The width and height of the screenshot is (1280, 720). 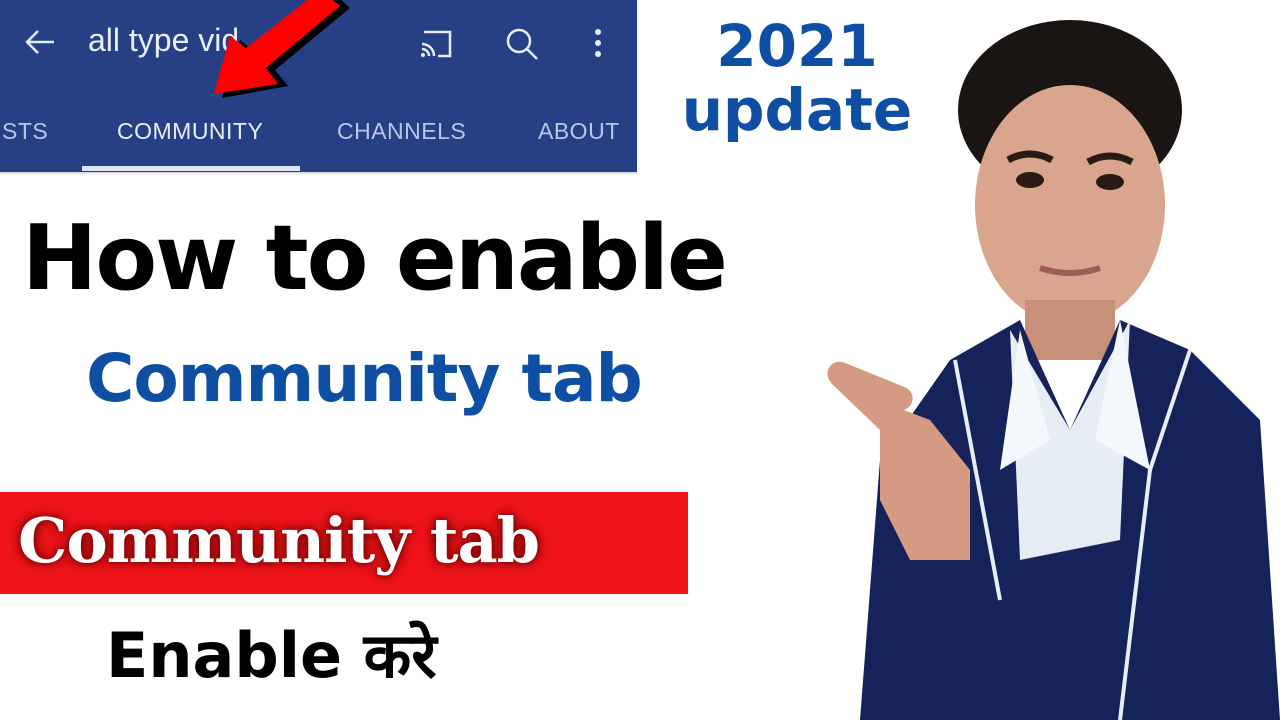 I want to click on more-vertical-icon, so click(x=598, y=44).